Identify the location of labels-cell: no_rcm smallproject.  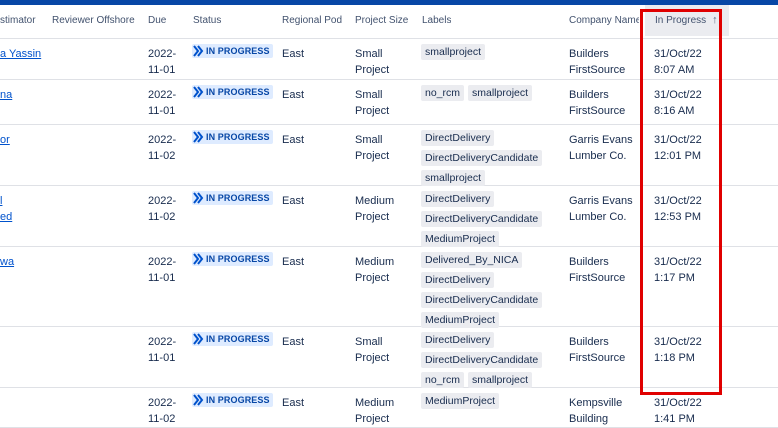
(491, 95).